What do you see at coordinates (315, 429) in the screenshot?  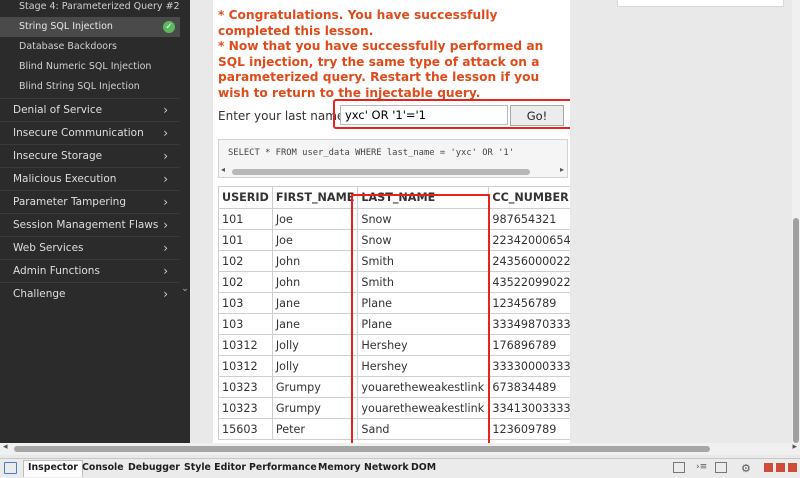 I see `table-cell: Peter` at bounding box center [315, 429].